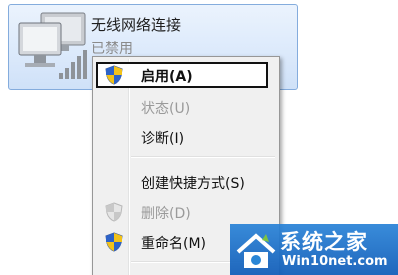 This screenshot has height=275, width=398. Describe the element at coordinates (166, 214) in the screenshot. I see `menu-item-label: 删除(D)` at that location.